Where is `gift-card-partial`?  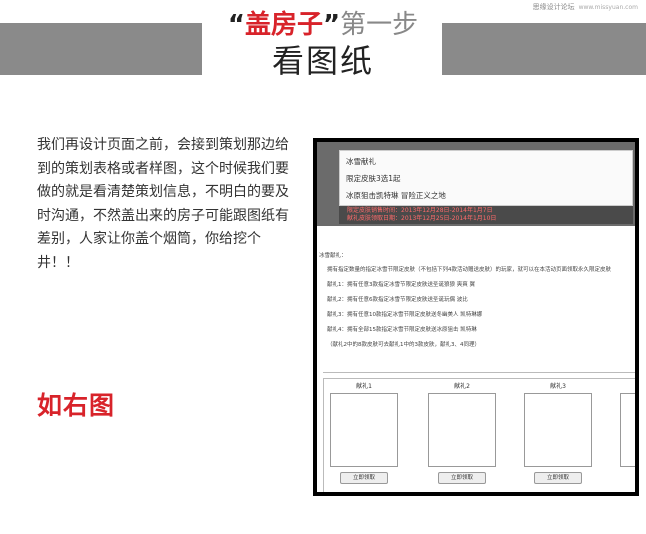
gift-card-partial is located at coordinates (627, 425).